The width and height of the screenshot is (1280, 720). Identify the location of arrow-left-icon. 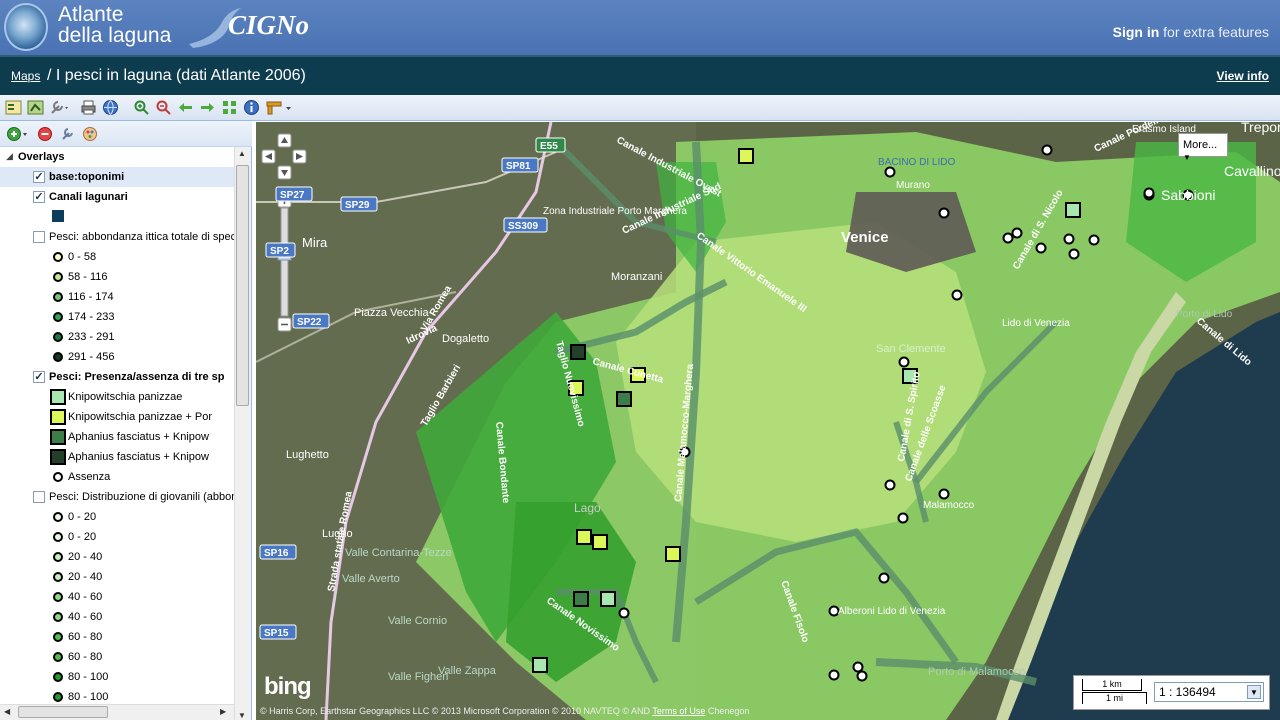
(185, 107).